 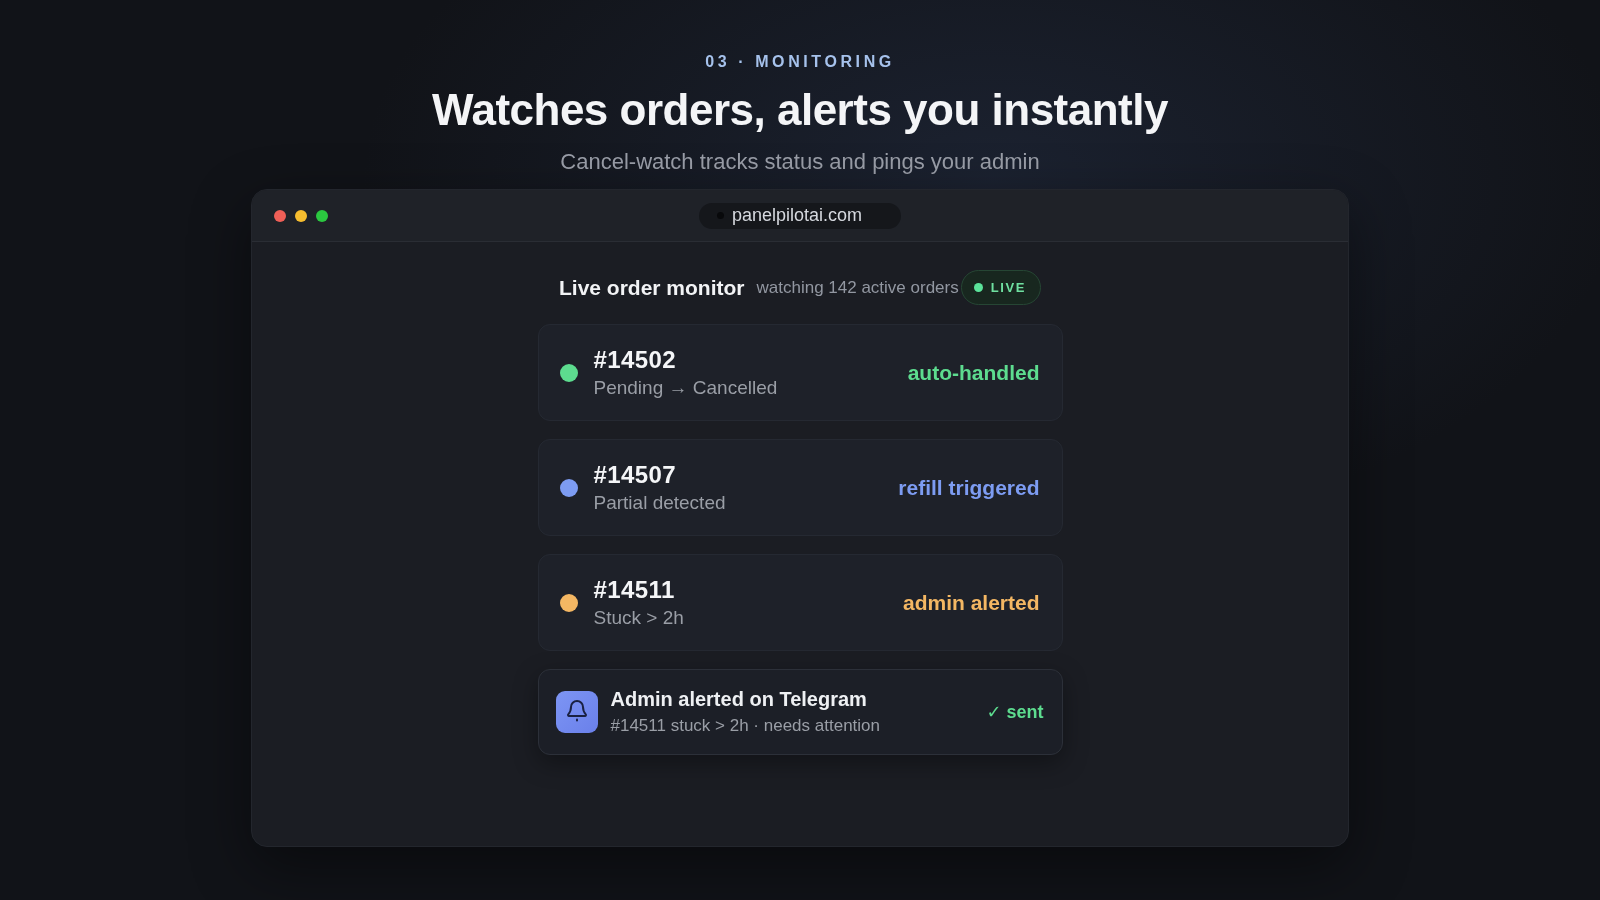 I want to click on monitor-title: Live order monitor, so click(x=651, y=287).